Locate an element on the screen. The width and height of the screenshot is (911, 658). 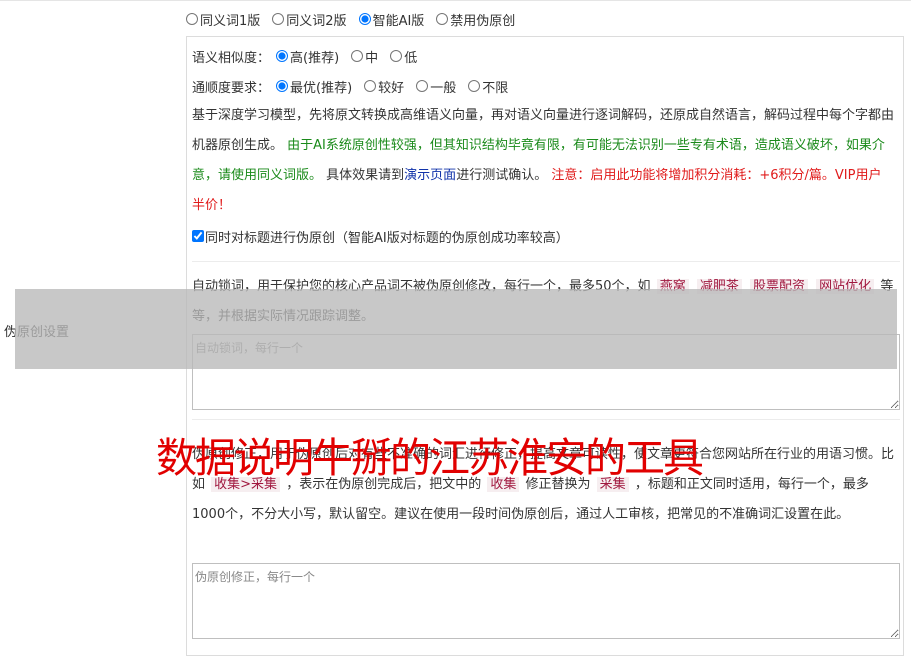
fix-words-textarea is located at coordinates (546, 601).